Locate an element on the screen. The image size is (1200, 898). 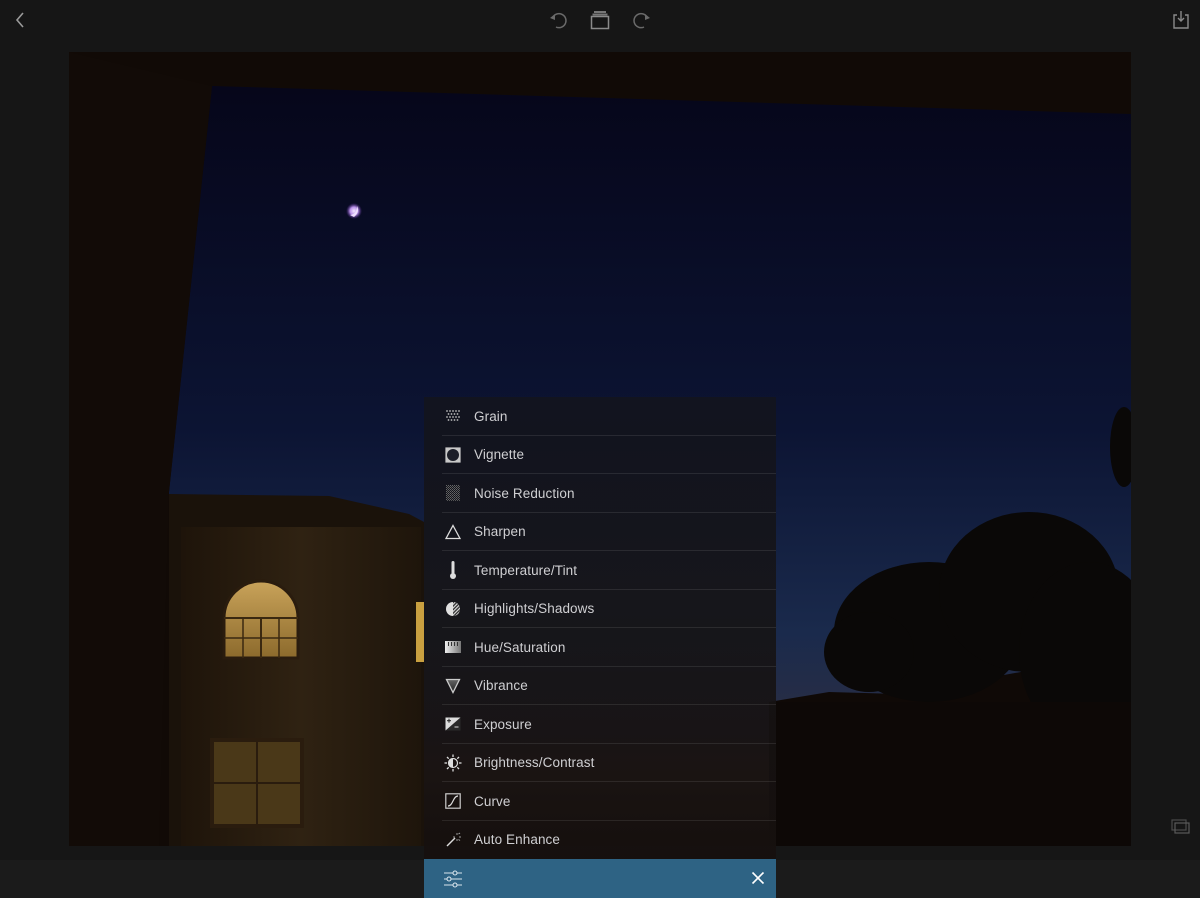
adjustments-sliders-icon is located at coordinates (453, 879).